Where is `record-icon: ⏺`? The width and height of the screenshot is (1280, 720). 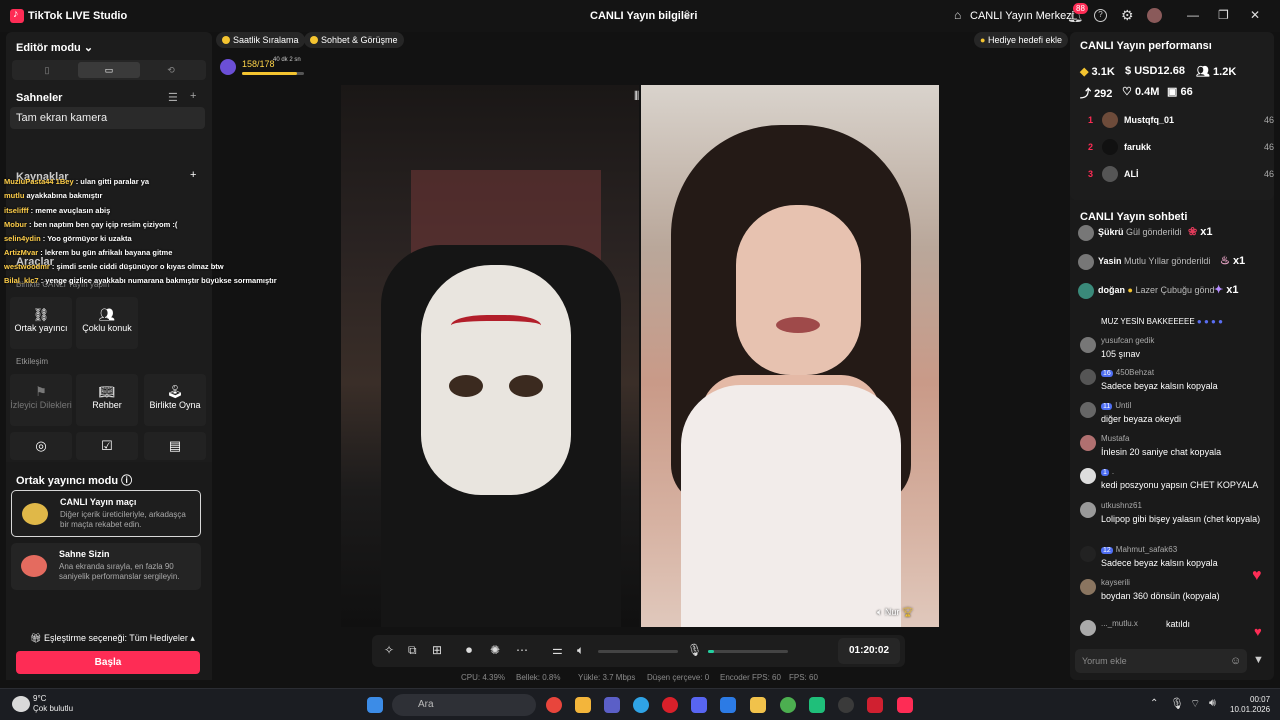 record-icon: ⏺ is located at coordinates (469, 650).